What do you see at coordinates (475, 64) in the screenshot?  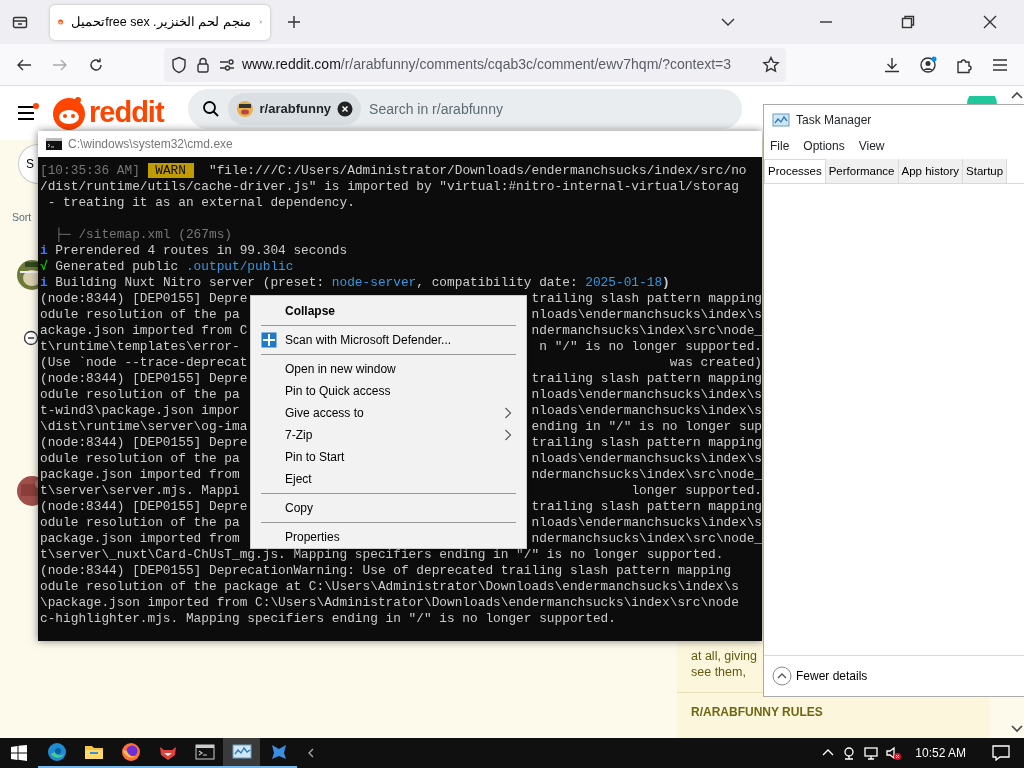 I see `address-bar: www.reddit.com/r/arabfunny/comments/cqab3c/comment/ewv7hqm/?context=3` at bounding box center [475, 64].